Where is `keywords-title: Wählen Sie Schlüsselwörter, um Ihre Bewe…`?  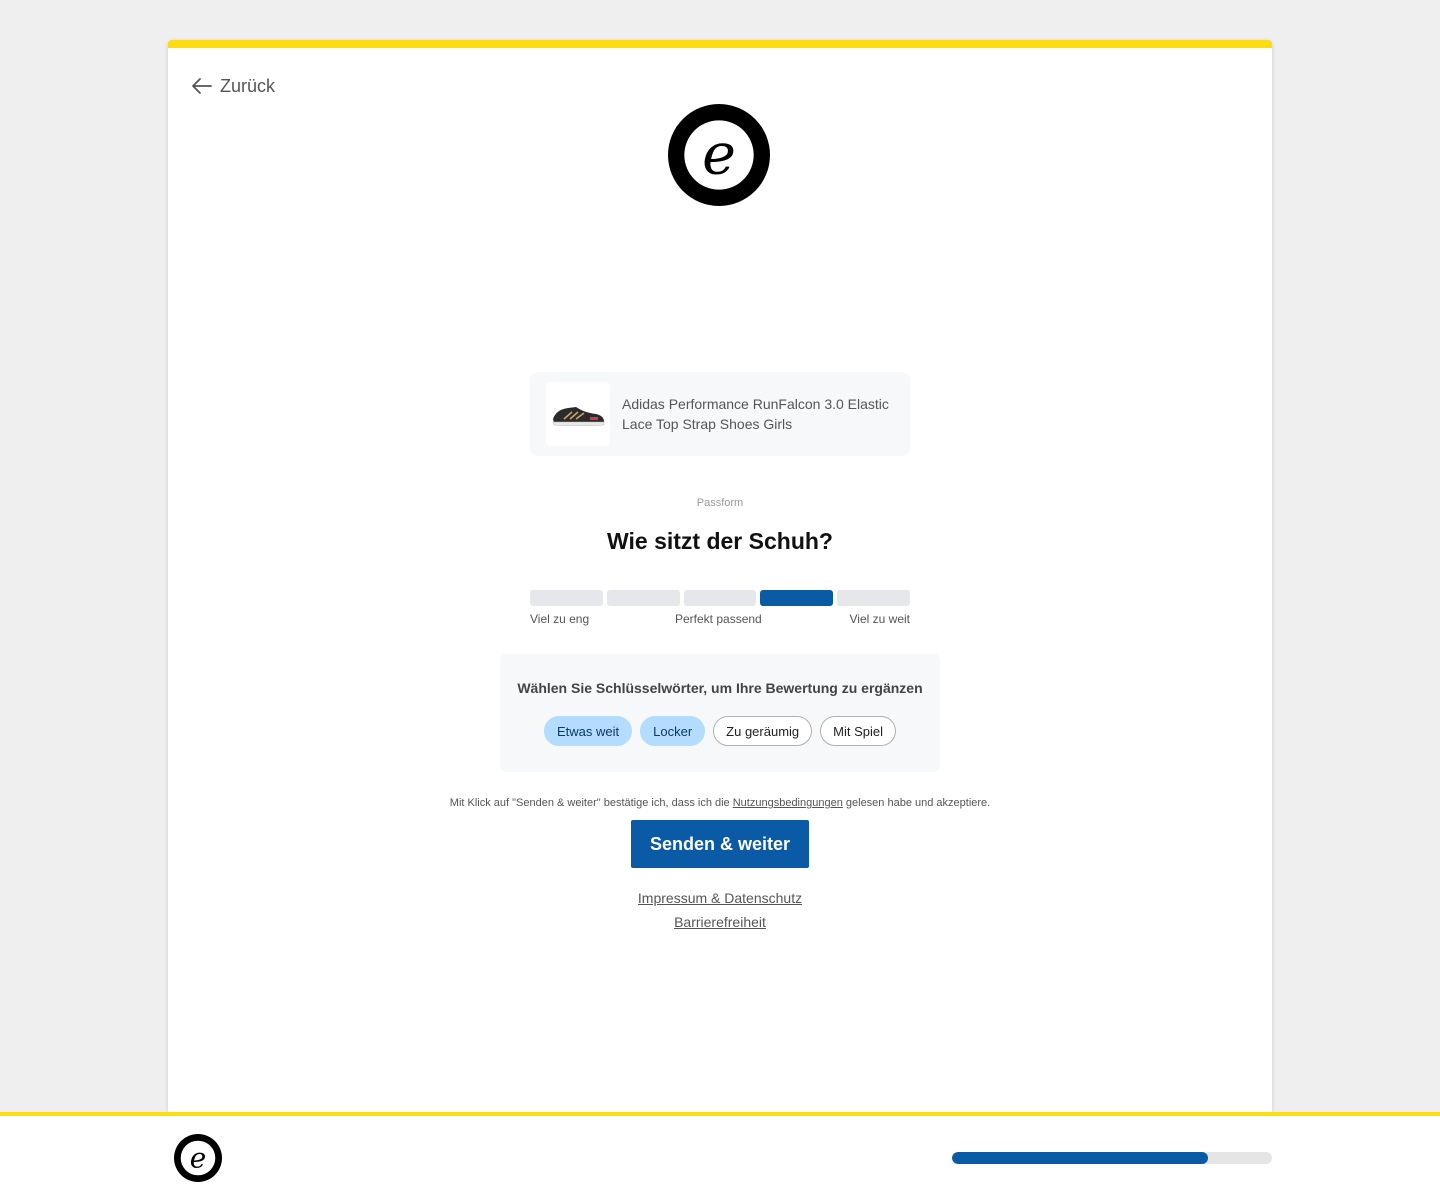 keywords-title: Wählen Sie Schlüsselwörter, um Ihre Bewe… is located at coordinates (720, 688).